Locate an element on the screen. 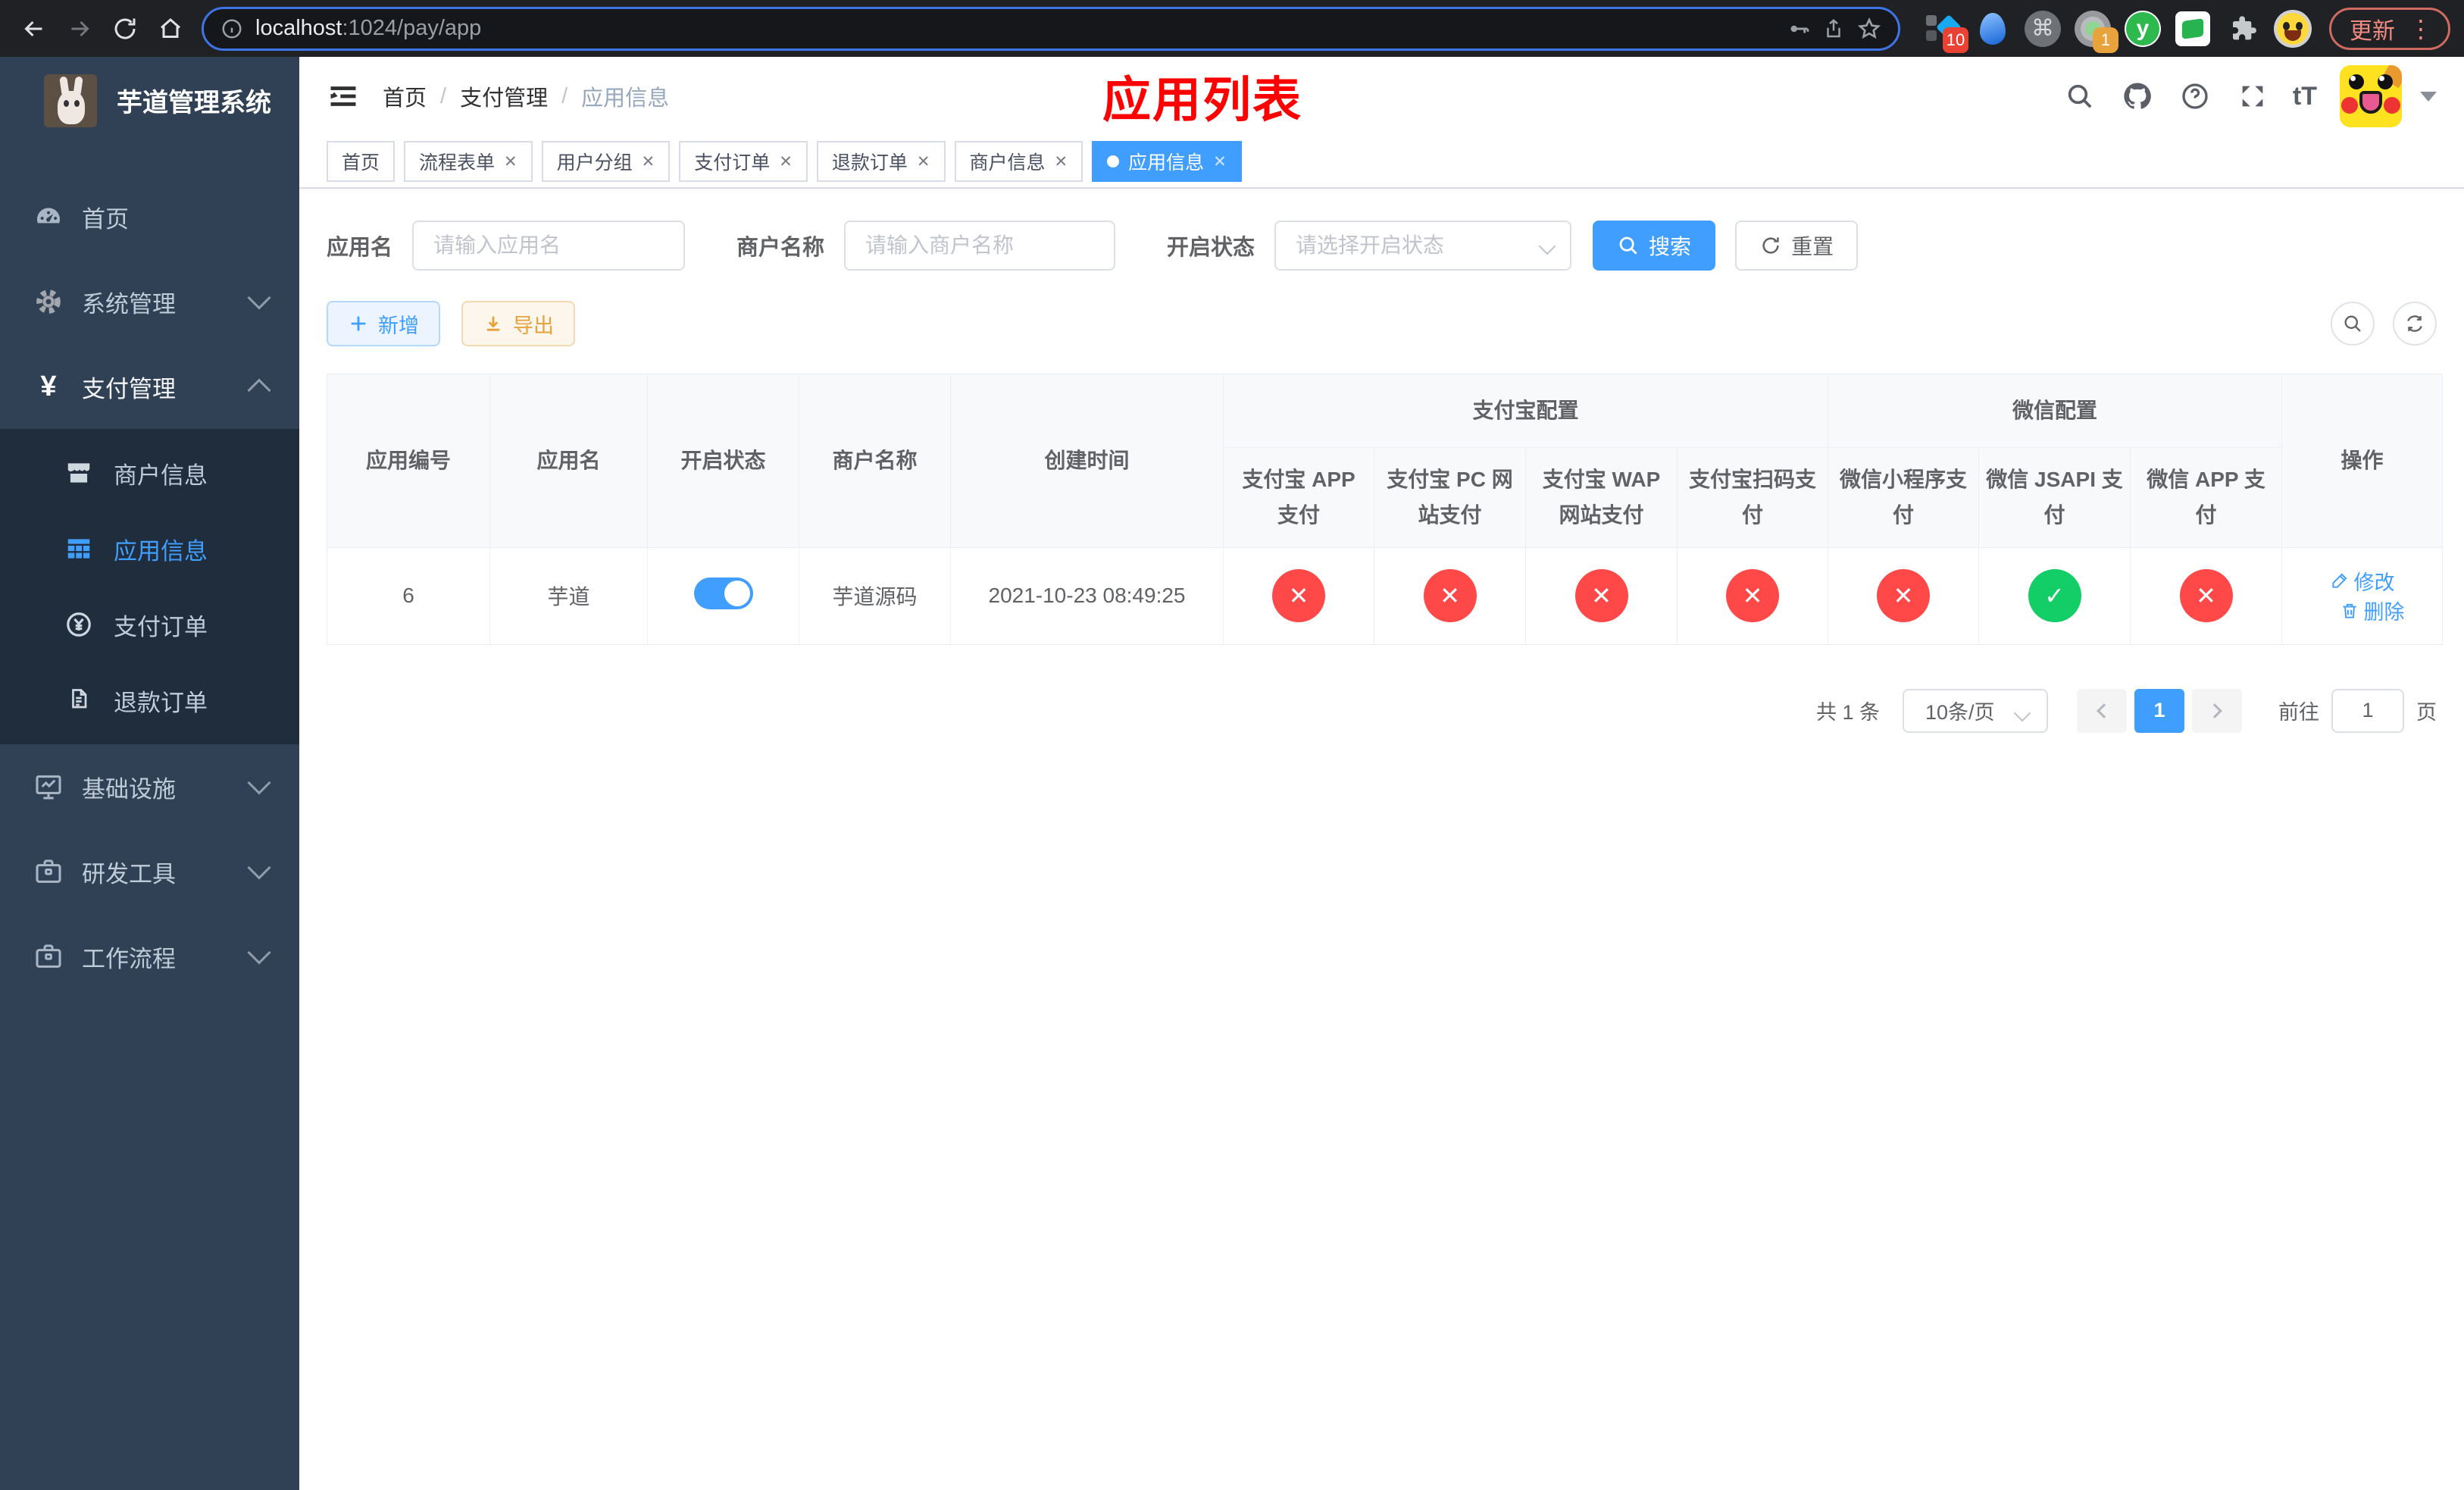 The width and height of the screenshot is (2464, 1490). add-button-label: 新增 is located at coordinates (398, 325).